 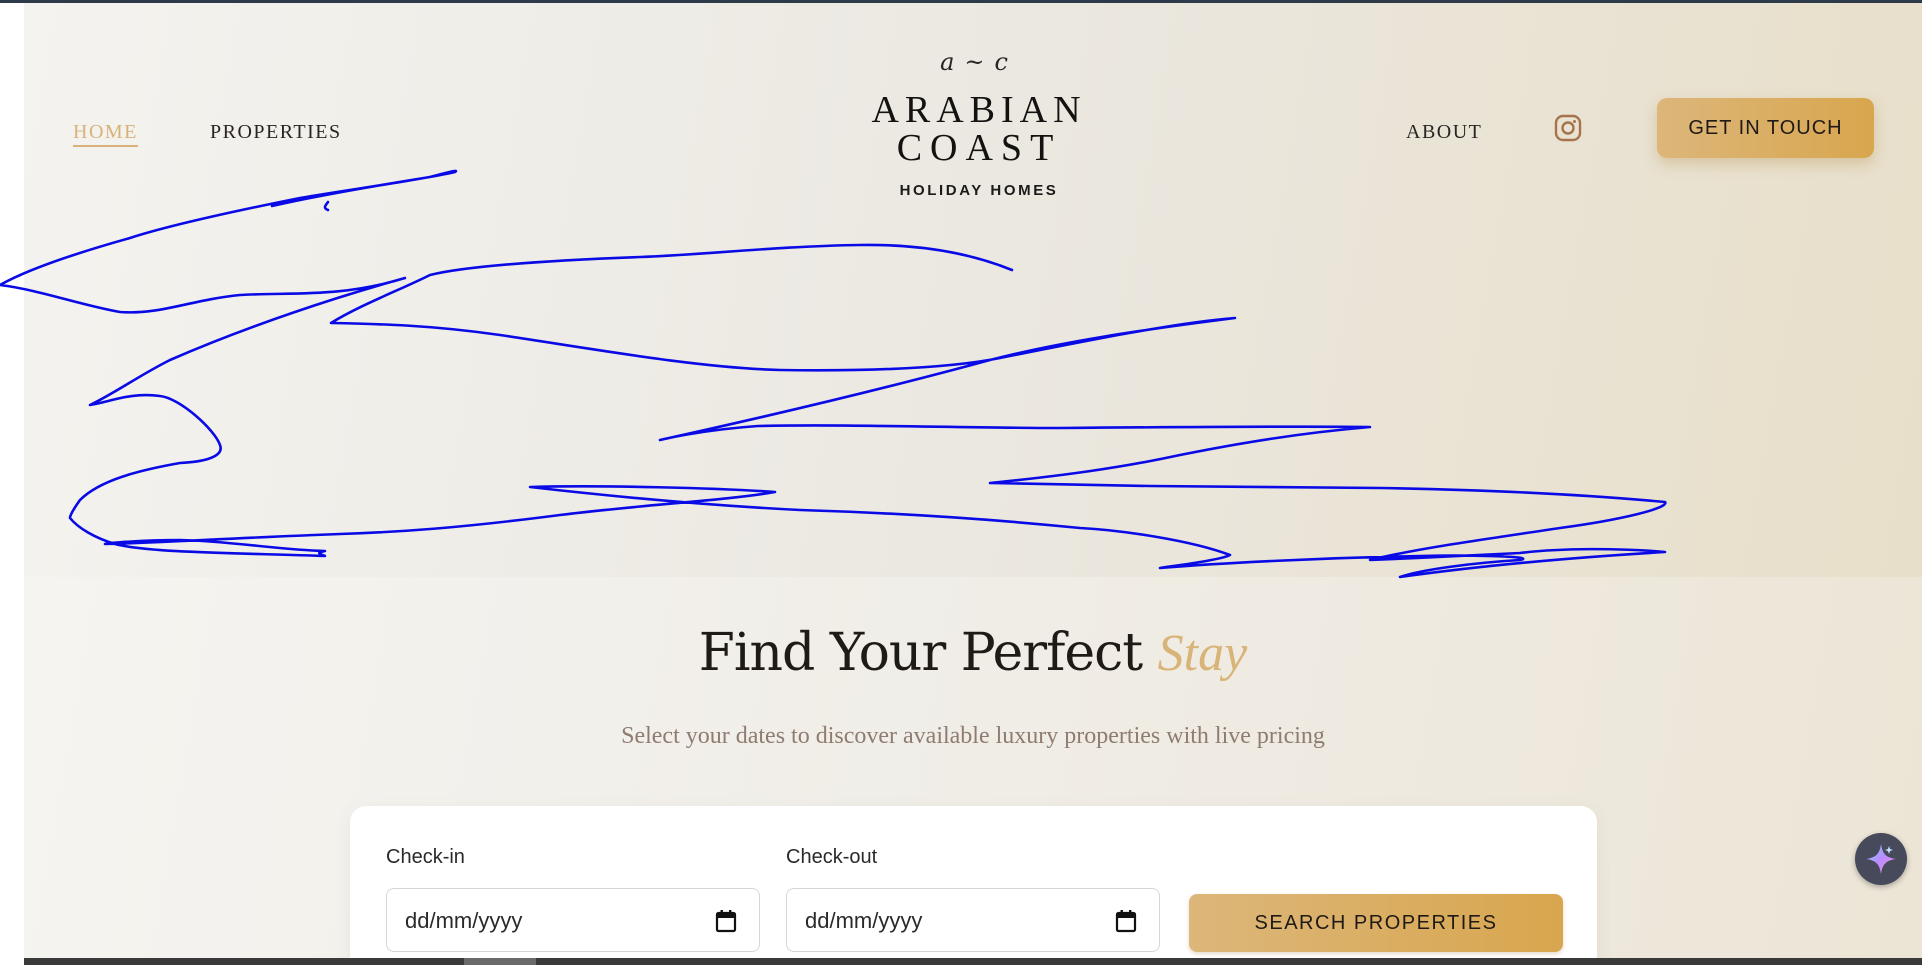 What do you see at coordinates (573, 920) in the screenshot?
I see `checkin-date-input: dd/mm/yyyy` at bounding box center [573, 920].